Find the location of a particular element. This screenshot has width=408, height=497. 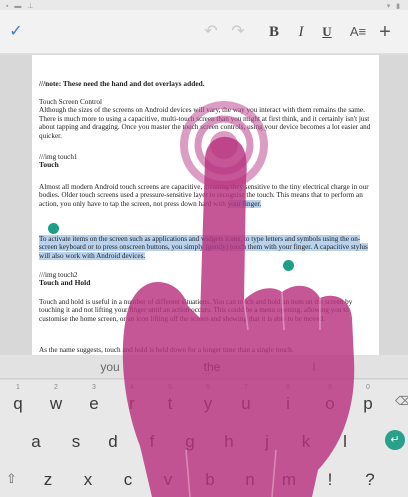

selection-start-handle is located at coordinates (53, 228).